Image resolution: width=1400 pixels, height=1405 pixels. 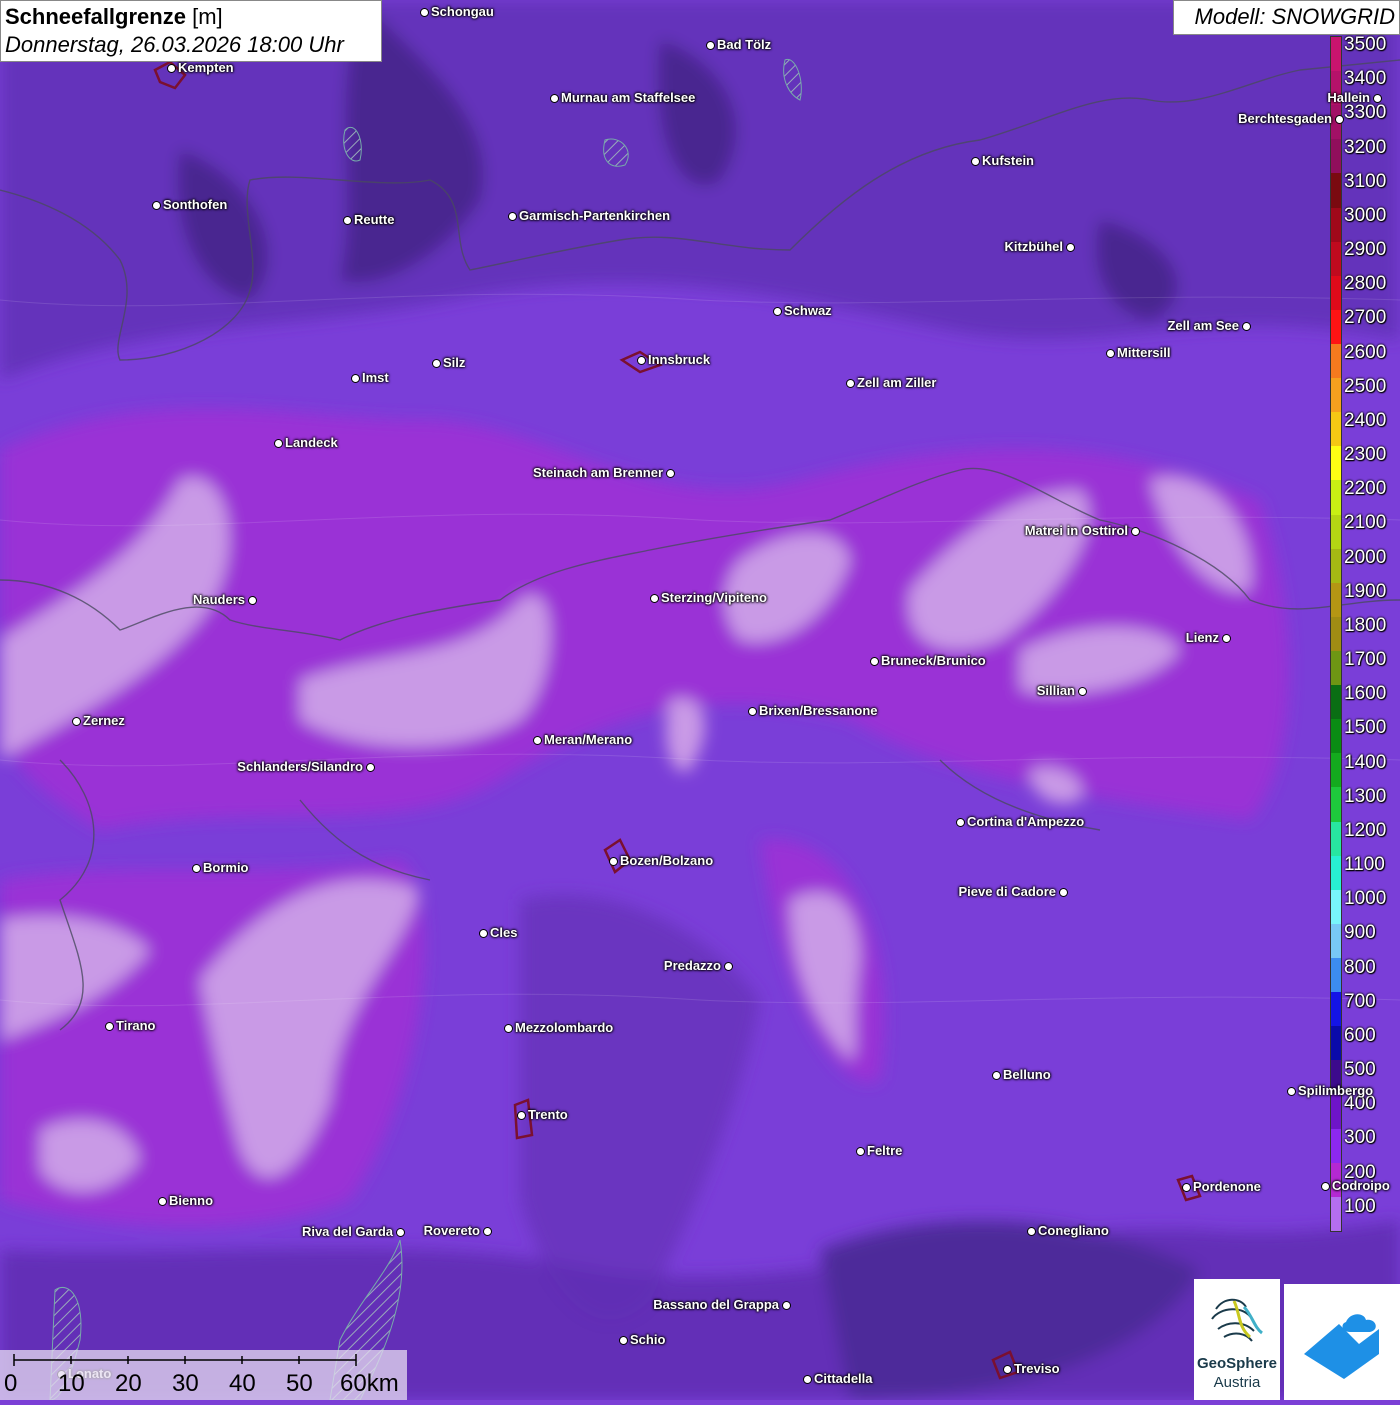 What do you see at coordinates (1365, 625) in the screenshot?
I see `legend-label: 1800` at bounding box center [1365, 625].